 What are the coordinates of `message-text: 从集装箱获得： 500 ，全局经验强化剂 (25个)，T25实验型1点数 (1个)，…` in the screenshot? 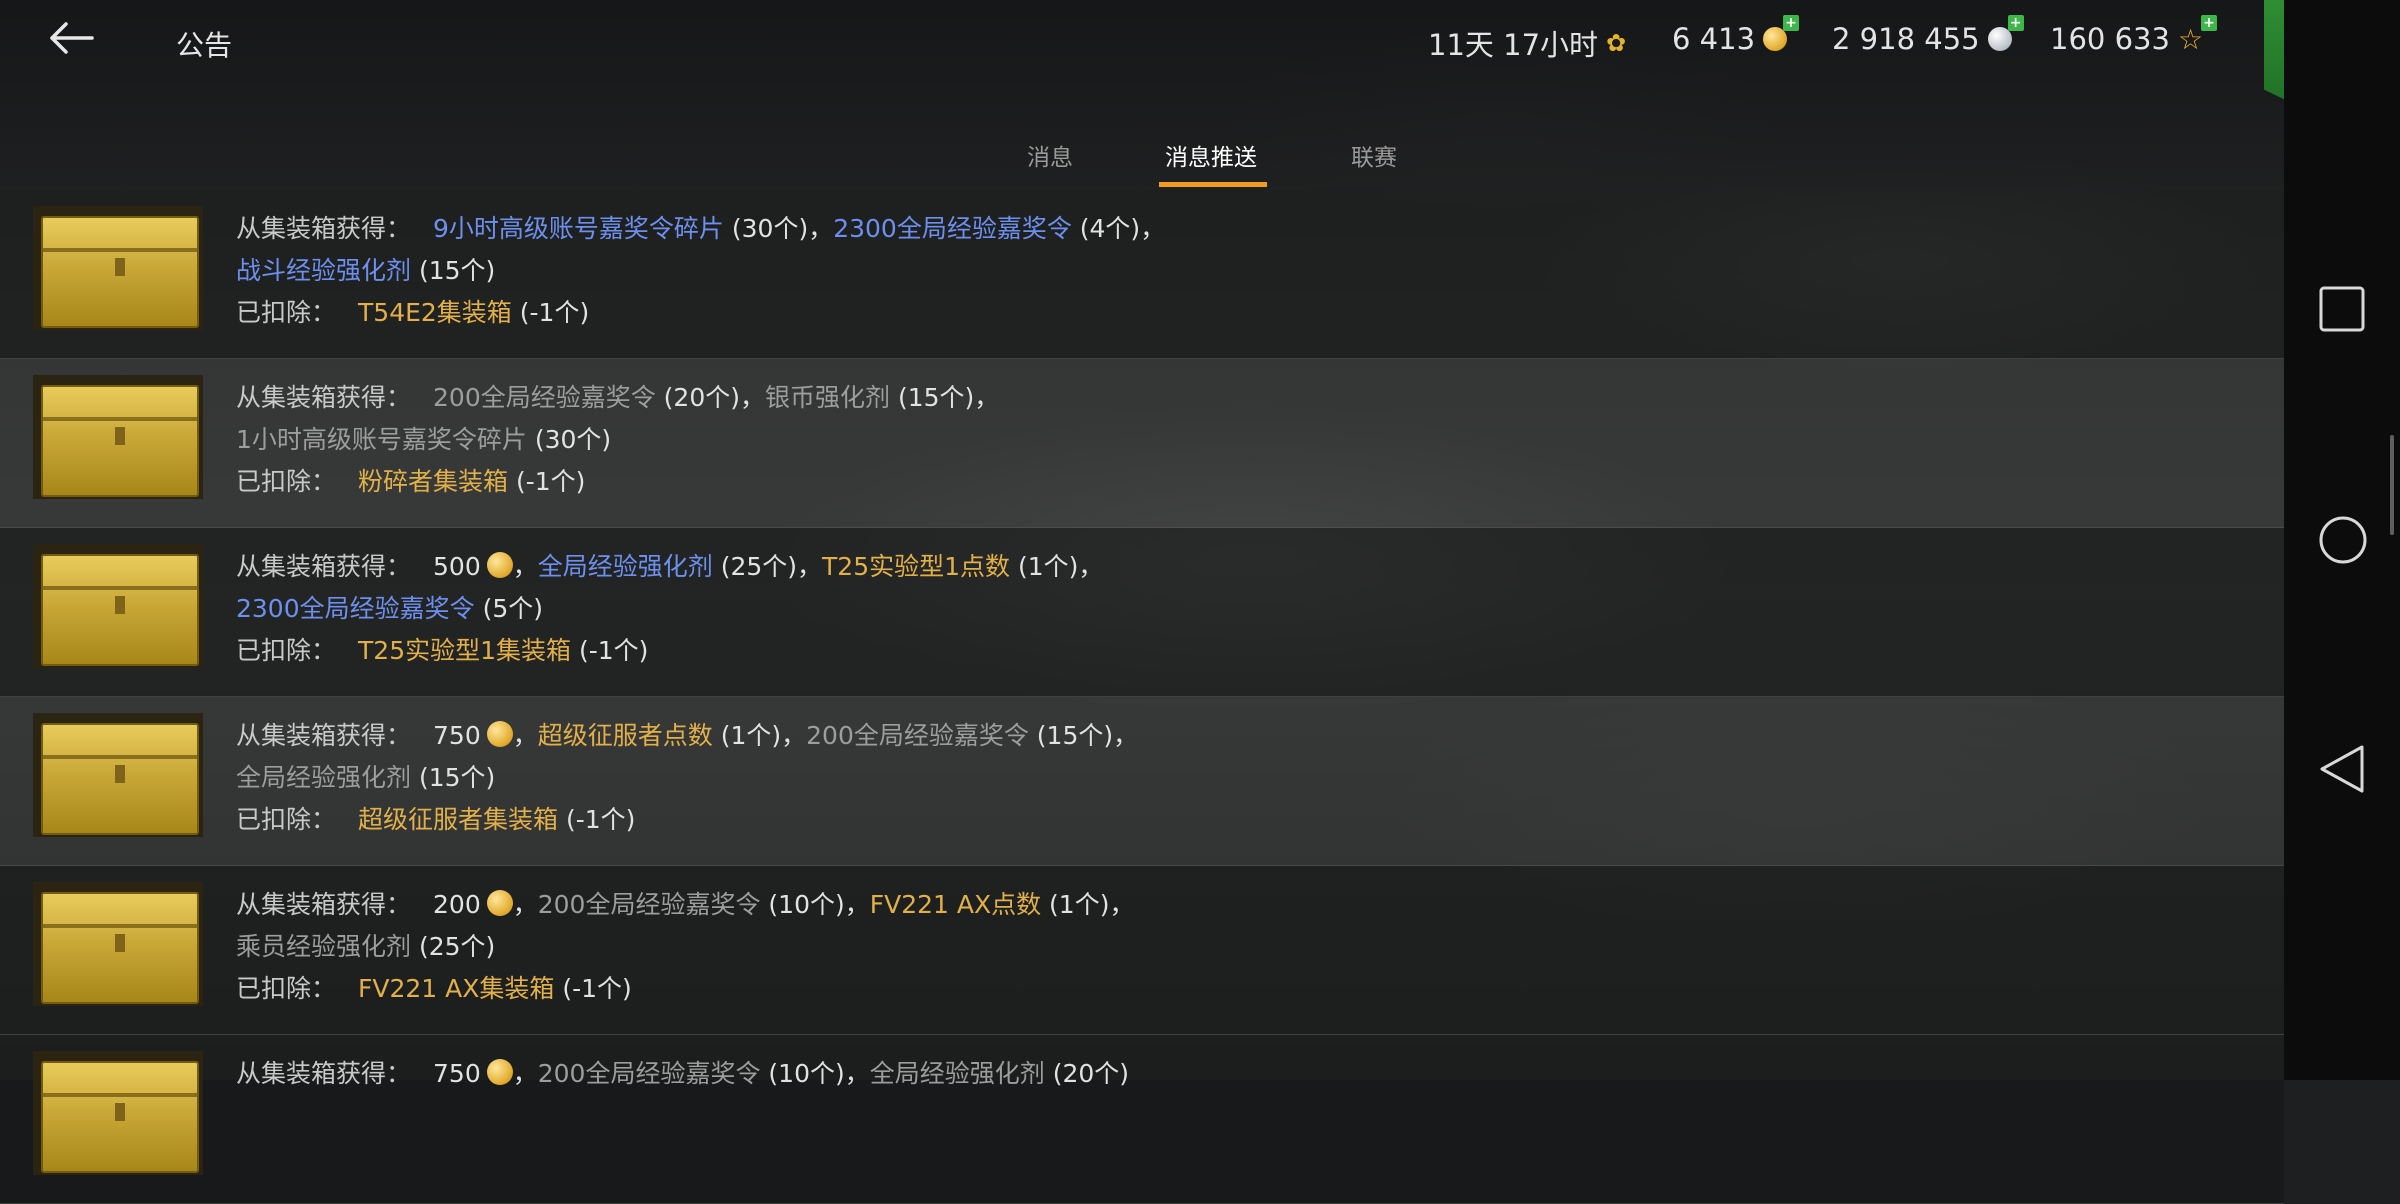 It's located at (669, 609).